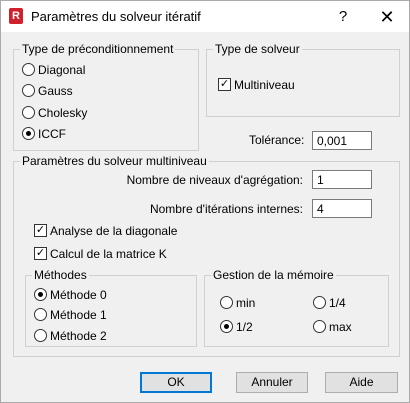  Describe the element at coordinates (246, 303) in the screenshot. I see `memory-min-label: min` at that location.